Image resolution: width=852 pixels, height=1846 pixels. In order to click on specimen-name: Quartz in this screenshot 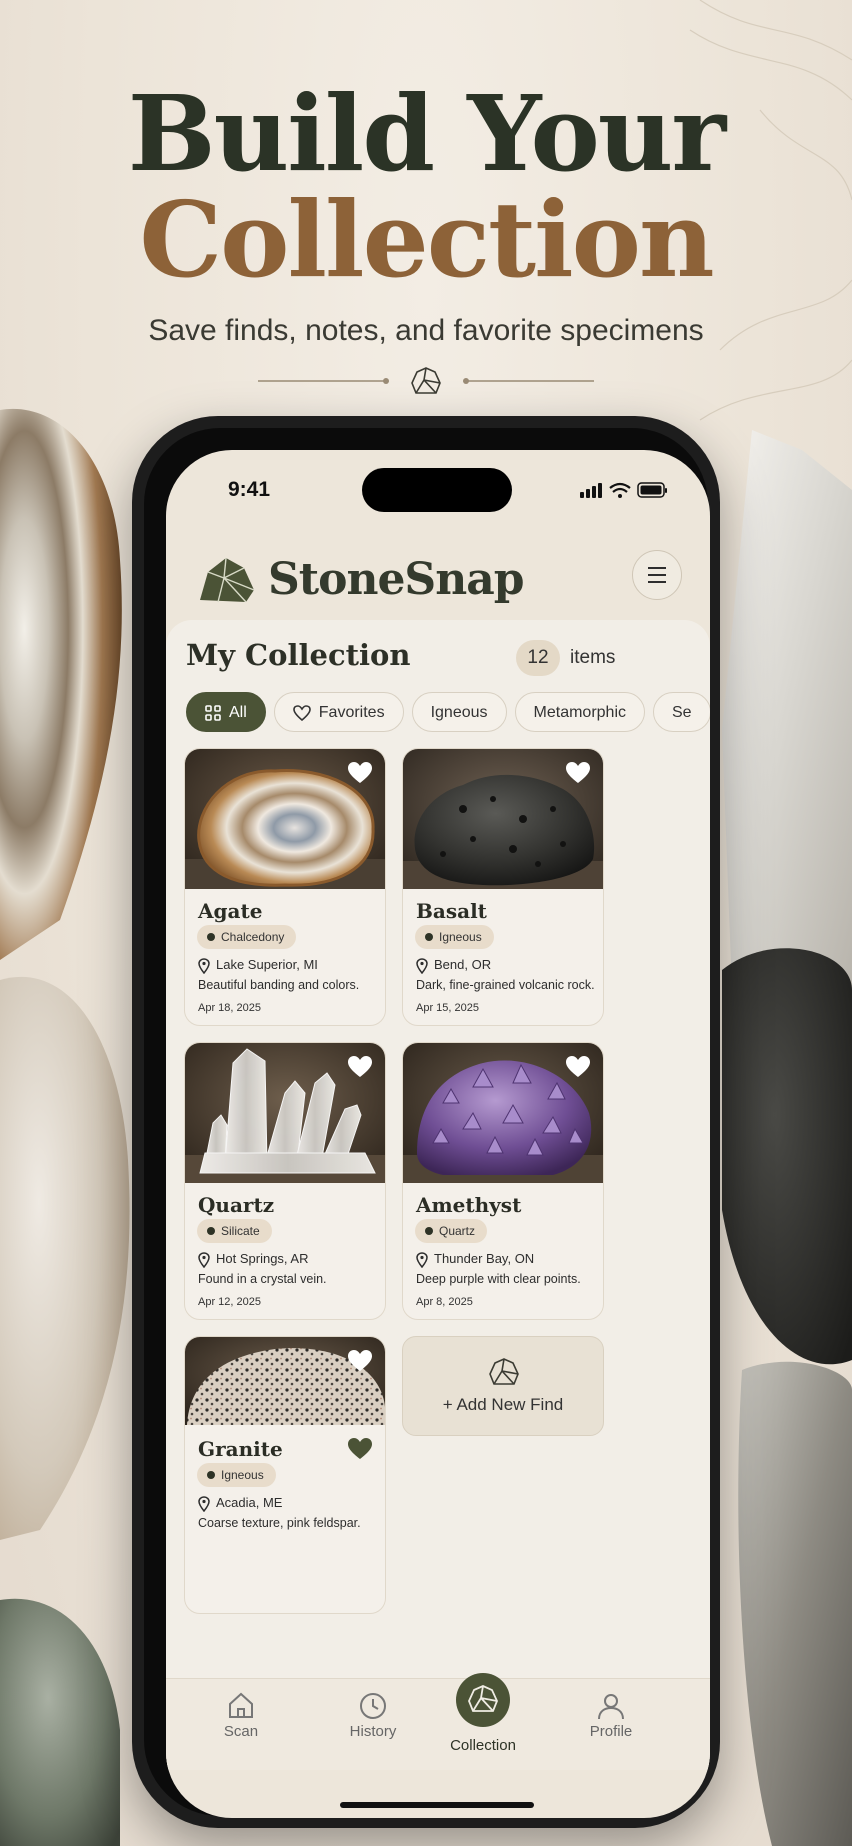, I will do `click(236, 1205)`.